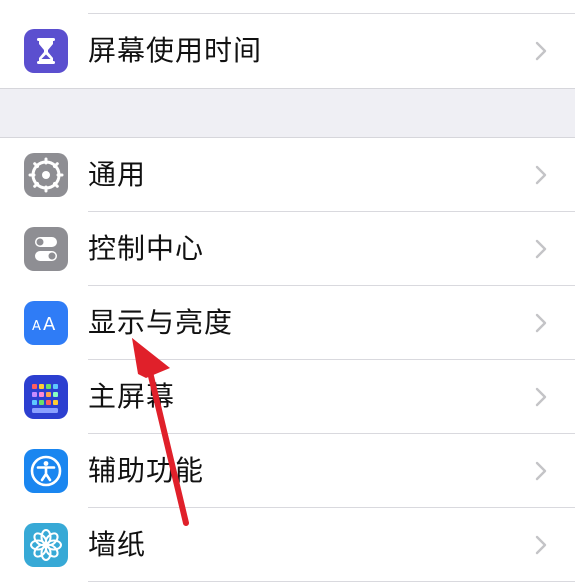 The image size is (575, 584). I want to click on row-label: 通用, so click(117, 174).